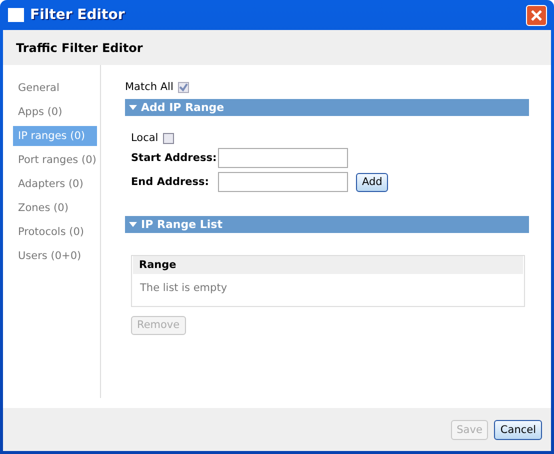 The width and height of the screenshot is (554, 454). Describe the element at coordinates (327, 224) in the screenshot. I see `section-header: IP Range List` at that location.